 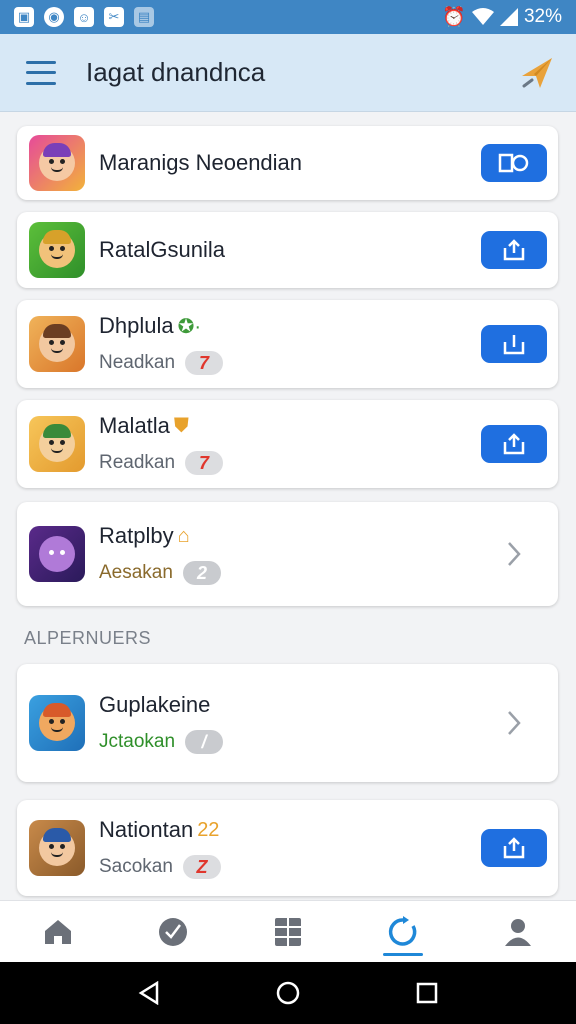 I want to click on camera-button, so click(x=514, y=163).